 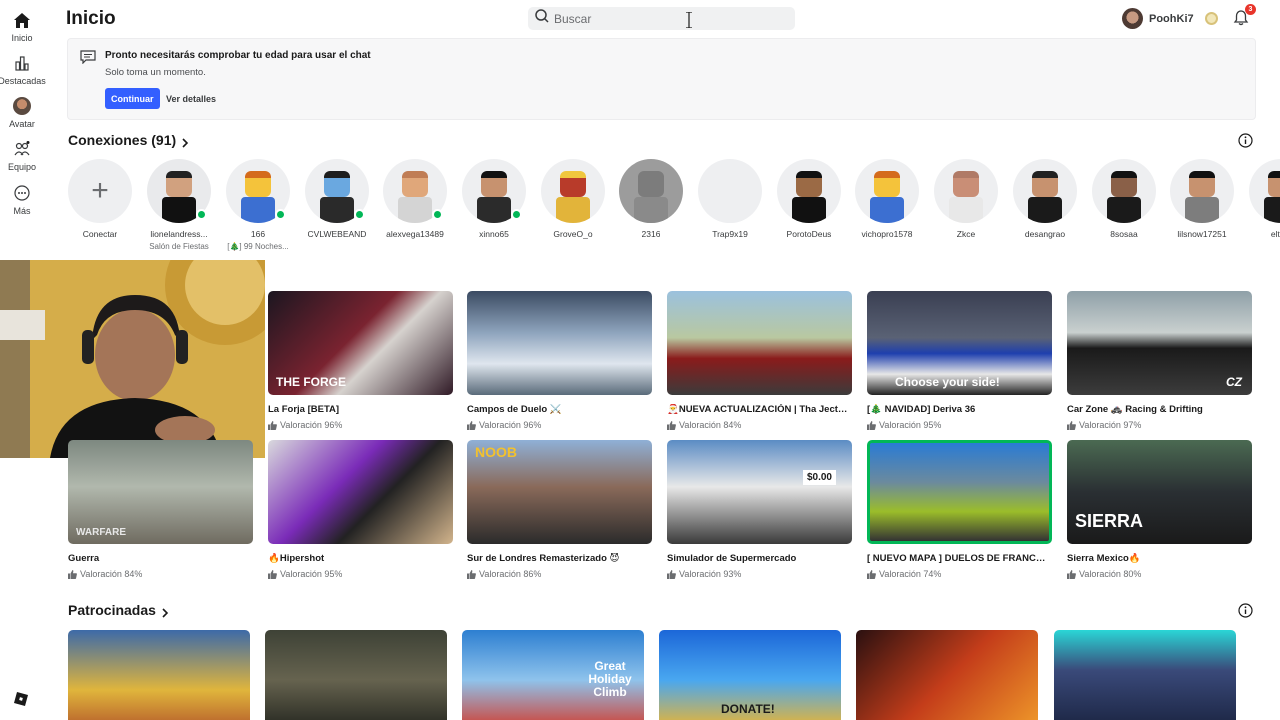 I want to click on roblox-logo-icon, so click(x=21, y=699).